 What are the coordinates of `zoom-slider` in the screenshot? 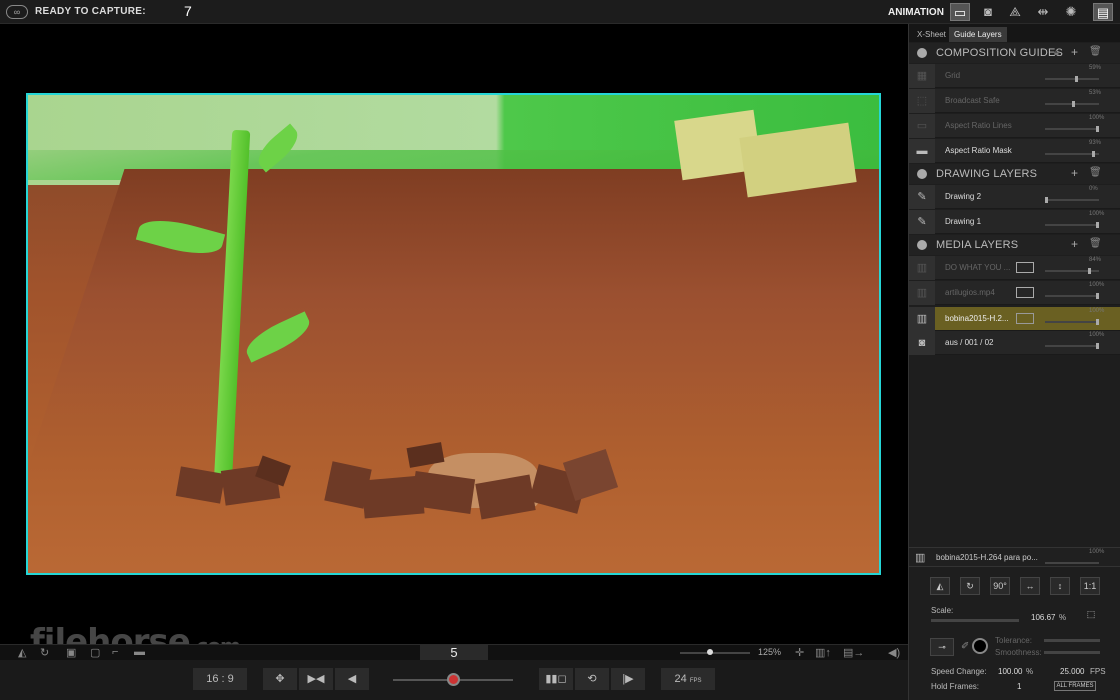 It's located at (715, 653).